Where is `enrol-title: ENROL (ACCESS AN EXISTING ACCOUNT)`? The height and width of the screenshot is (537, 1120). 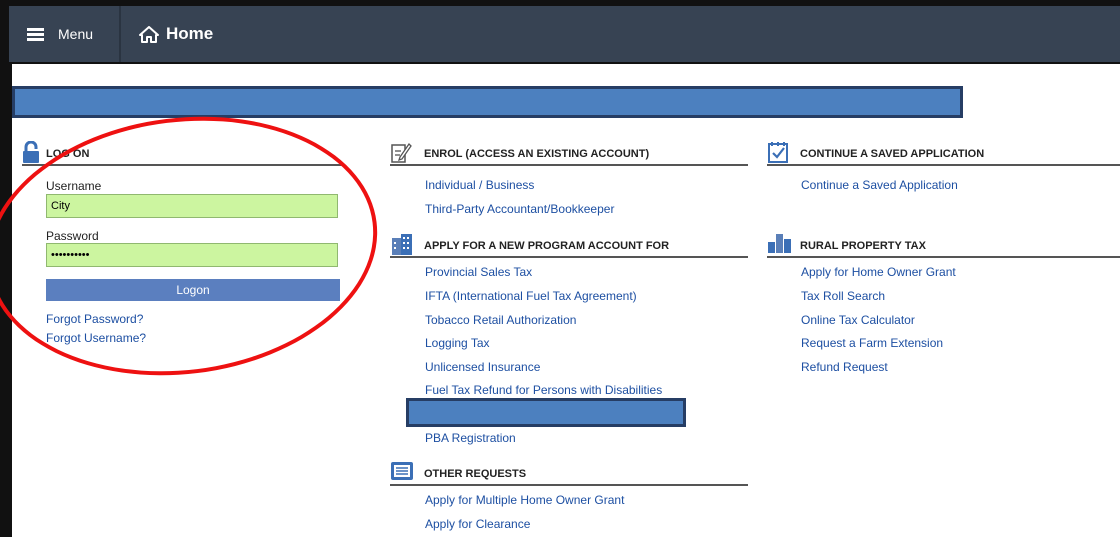
enrol-title: ENROL (ACCESS AN EXISTING ACCOUNT) is located at coordinates (537, 154).